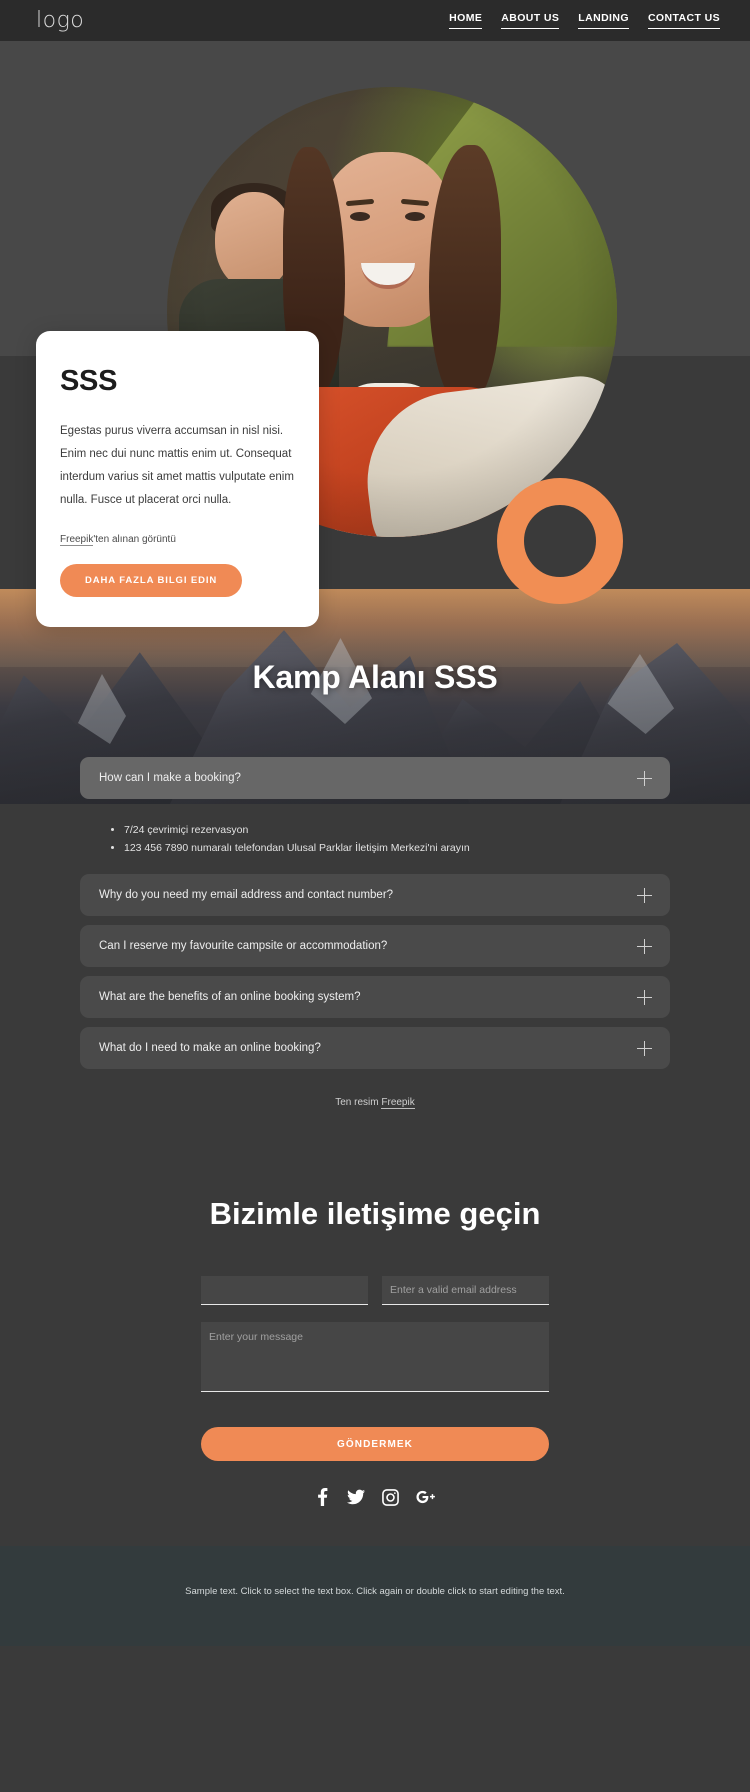 This screenshot has width=750, height=1792. What do you see at coordinates (560, 541) in the screenshot?
I see `orange-ring-decoration` at bounding box center [560, 541].